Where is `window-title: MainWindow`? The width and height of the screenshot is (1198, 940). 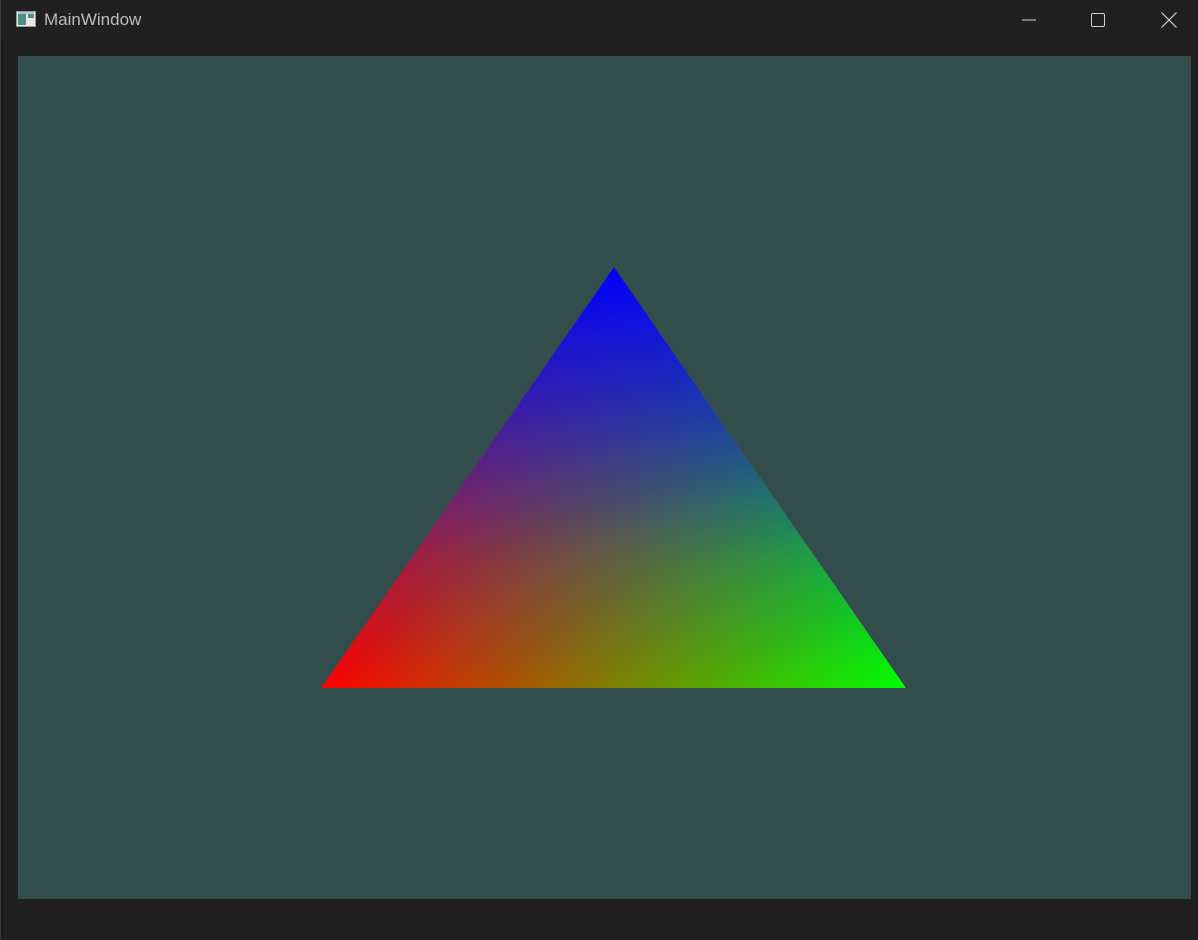 window-title: MainWindow is located at coordinates (93, 19).